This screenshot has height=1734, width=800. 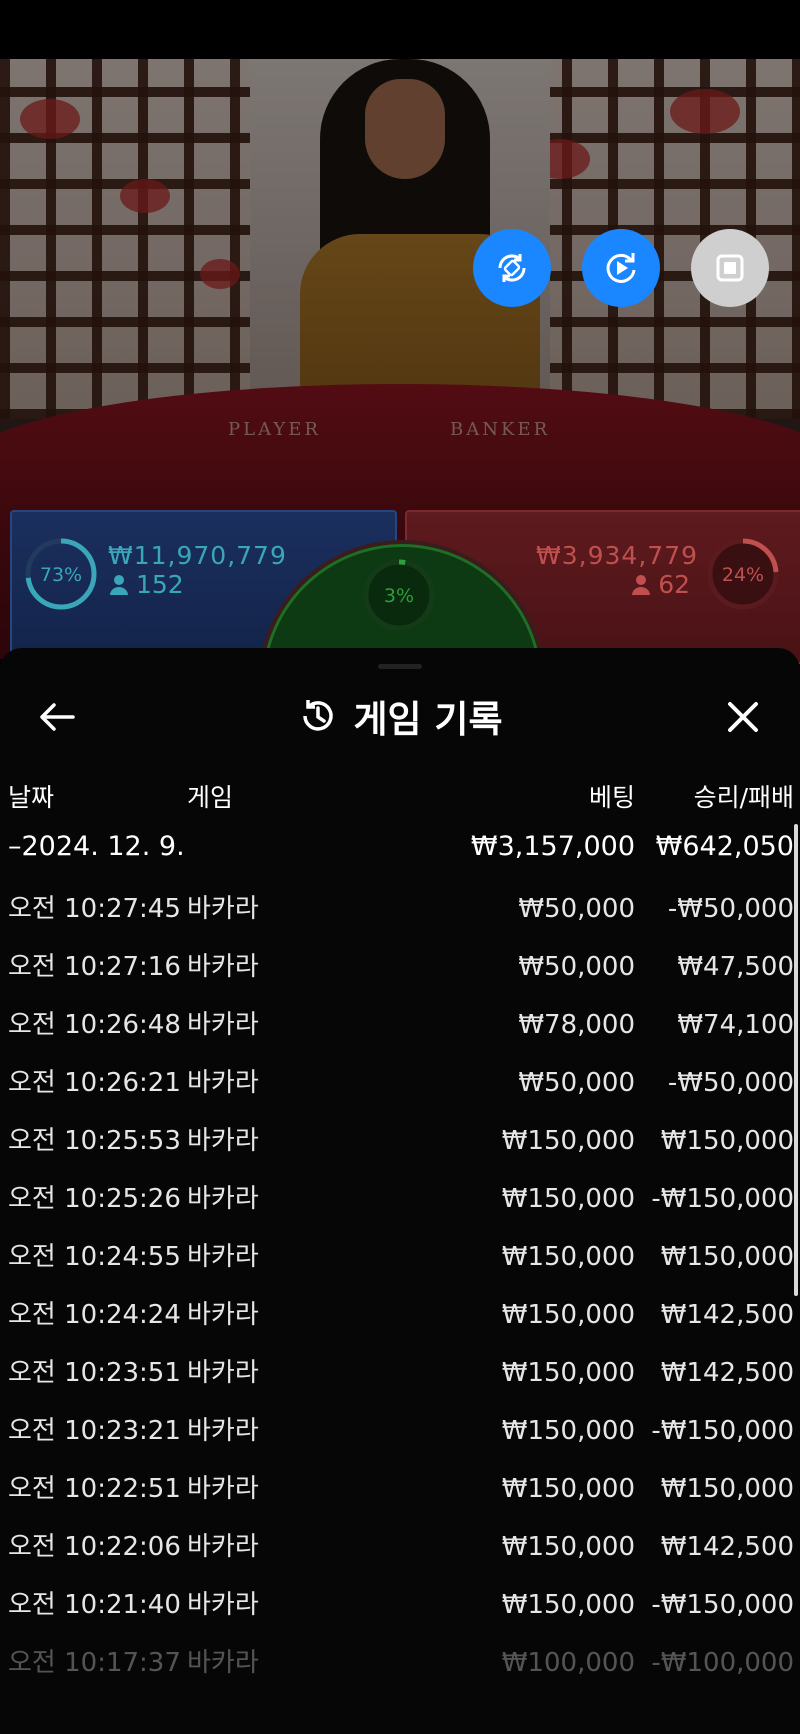 What do you see at coordinates (197, 555) in the screenshot?
I see `player-bet-amount: ₩11,970,779` at bounding box center [197, 555].